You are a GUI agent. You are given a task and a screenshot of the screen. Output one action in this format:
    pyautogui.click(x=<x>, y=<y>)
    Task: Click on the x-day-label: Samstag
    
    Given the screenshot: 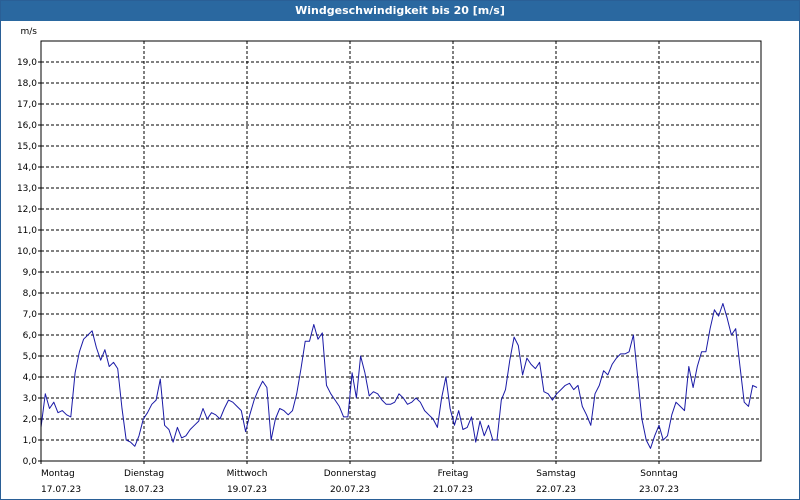 What is the action you would take?
    pyautogui.click(x=555, y=474)
    